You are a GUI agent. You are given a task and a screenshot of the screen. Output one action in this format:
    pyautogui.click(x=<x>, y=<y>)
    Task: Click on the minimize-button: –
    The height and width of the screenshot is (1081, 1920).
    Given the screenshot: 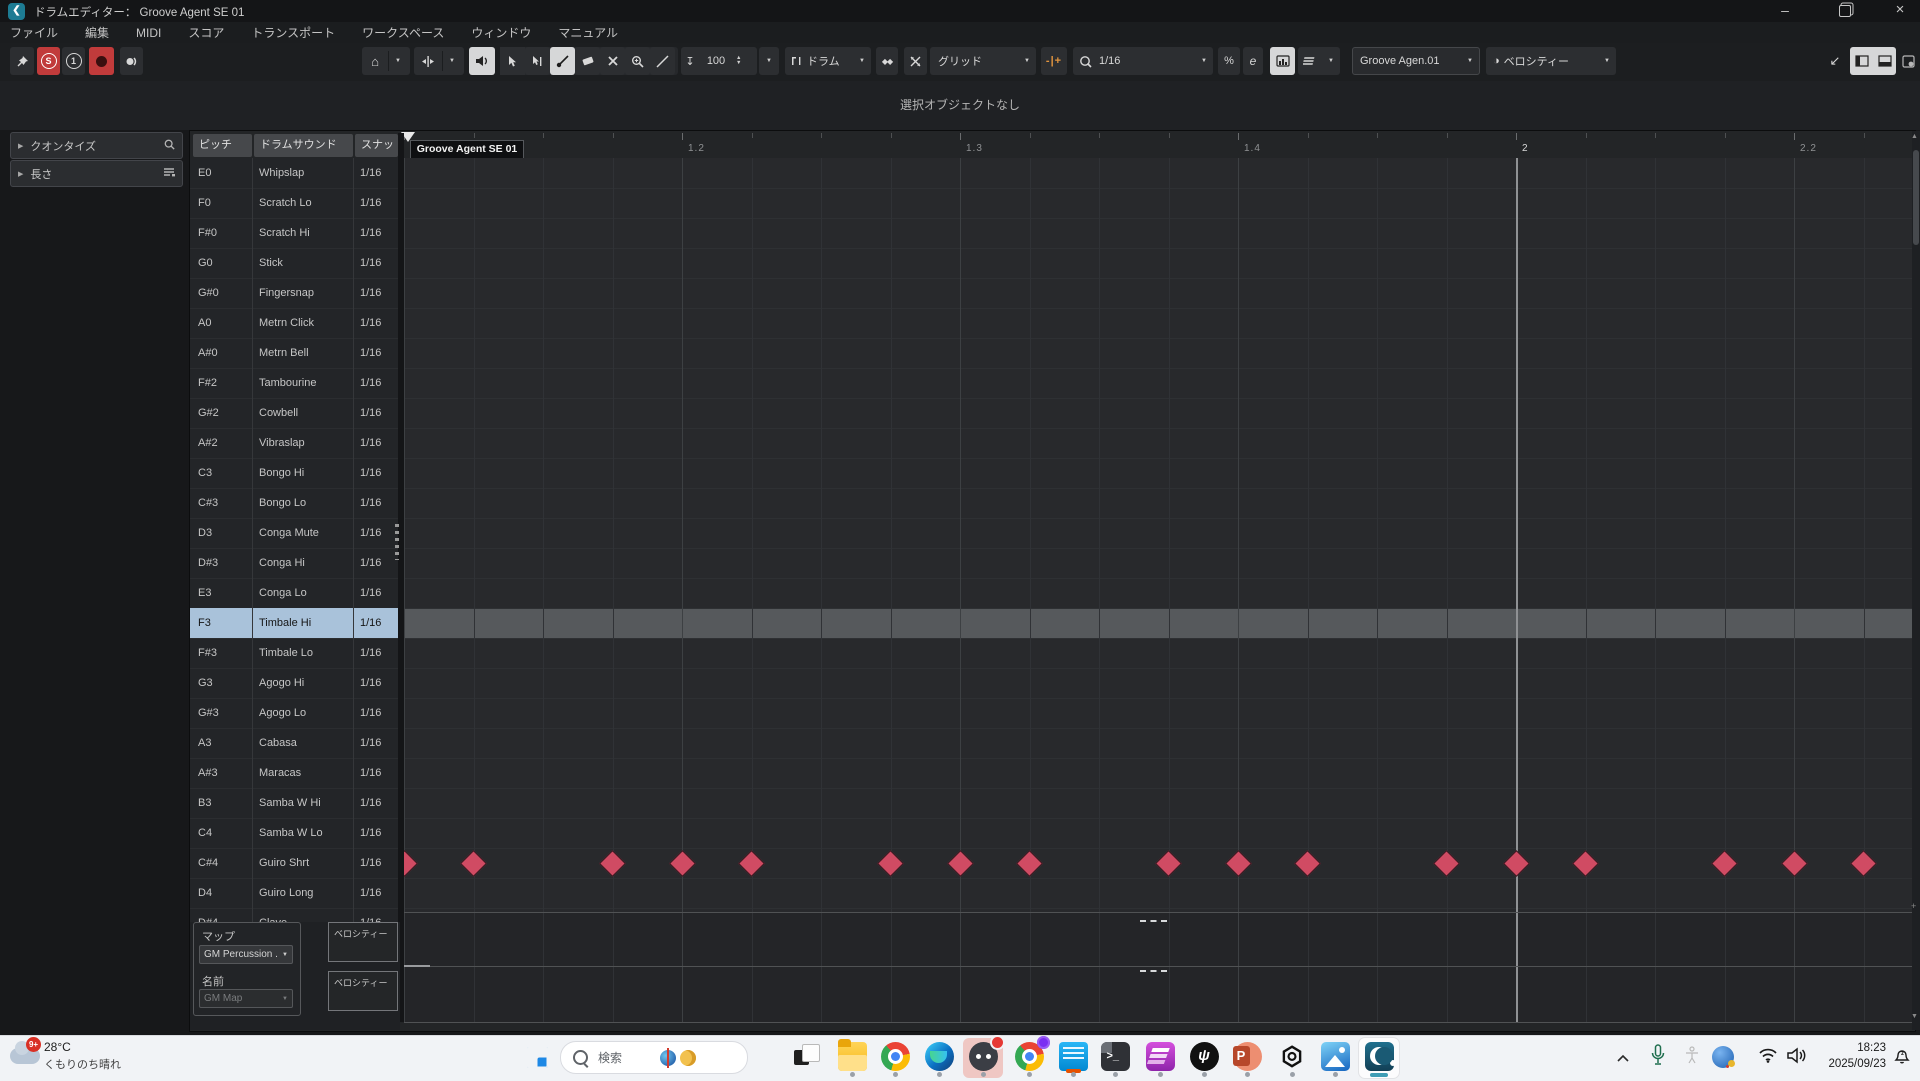 What is the action you would take?
    pyautogui.click(x=1785, y=11)
    